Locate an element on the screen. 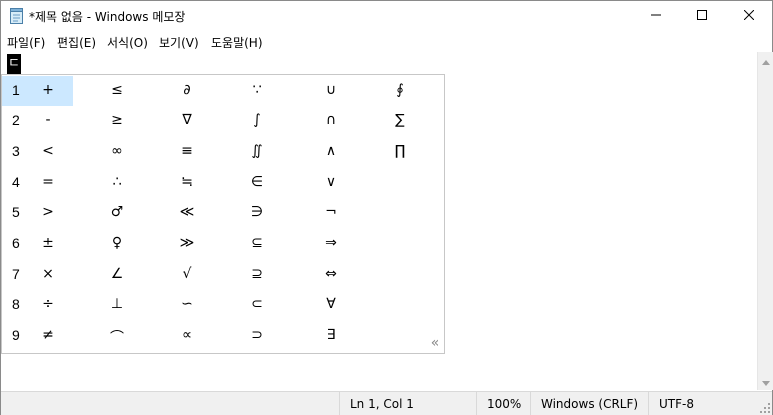 Image resolution: width=773 pixels, height=415 pixels. candidate-number: 5 is located at coordinates (16, 212).